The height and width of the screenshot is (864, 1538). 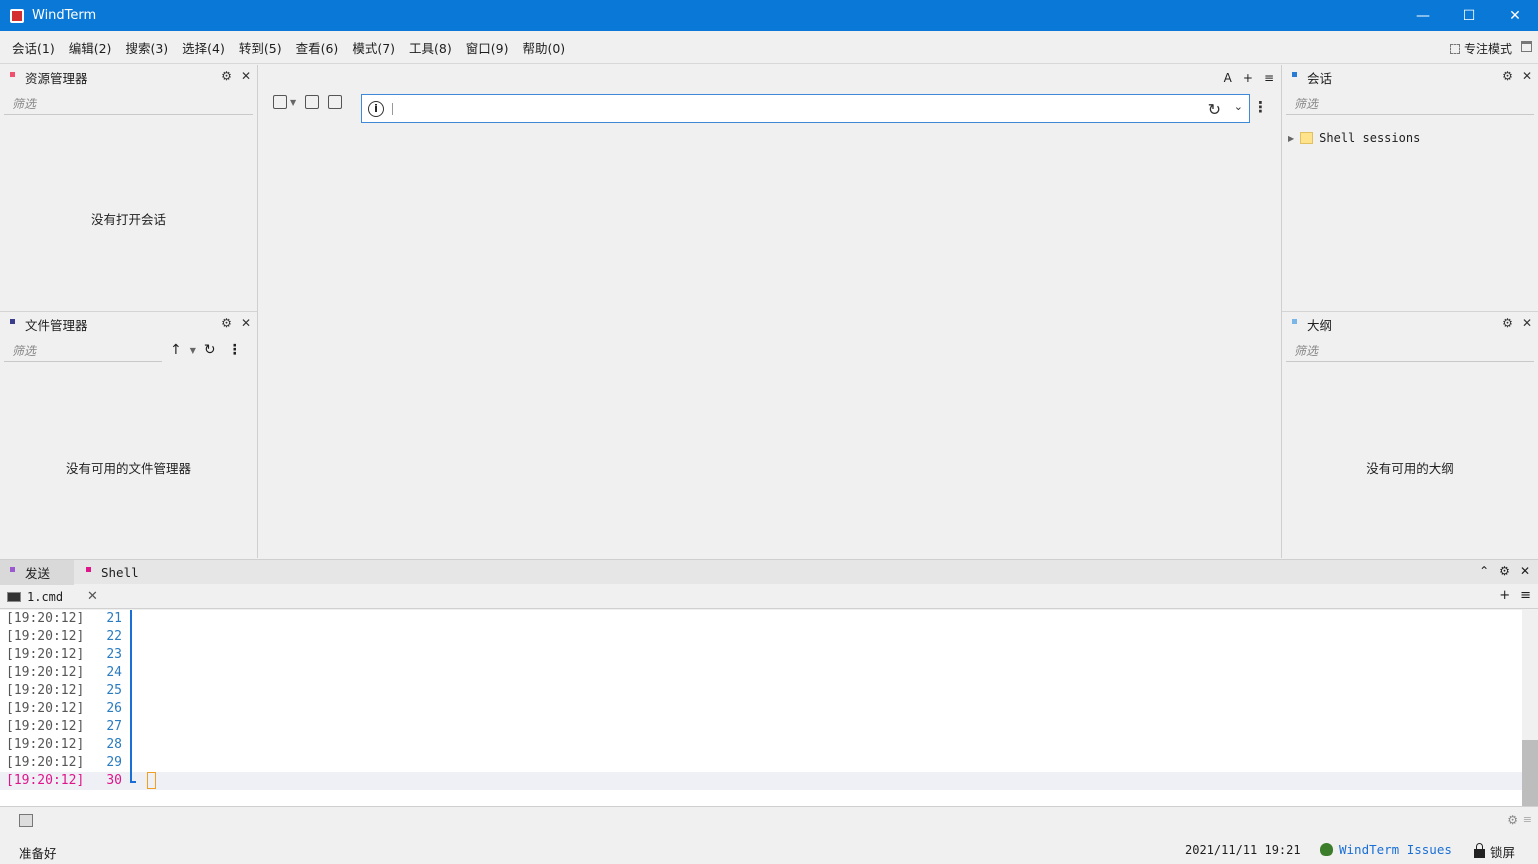 I want to click on chevron-up-icon: ⌃, so click(x=1484, y=571).